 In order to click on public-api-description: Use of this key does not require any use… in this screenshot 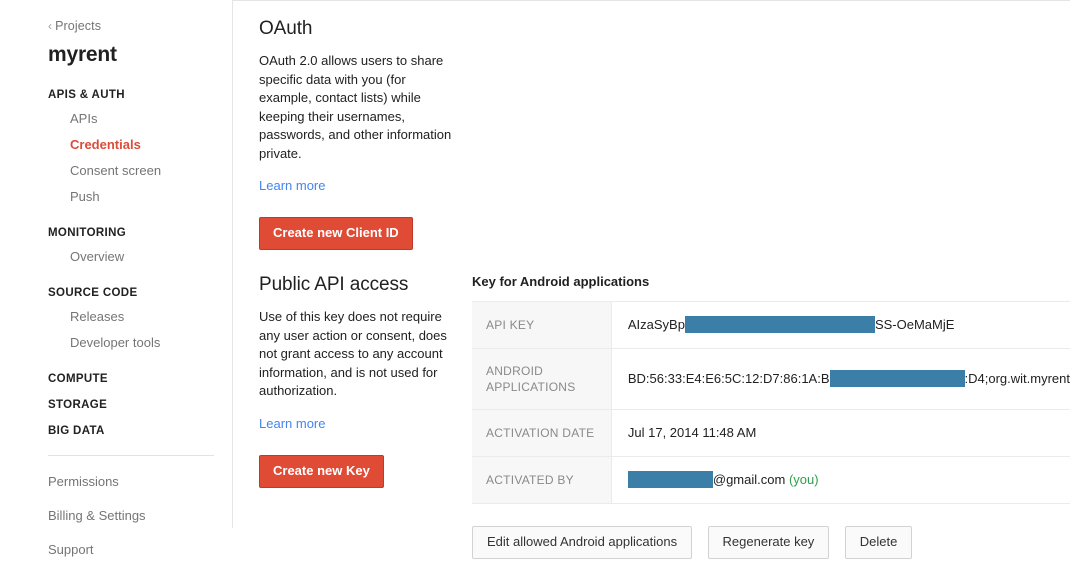, I will do `click(353, 353)`.